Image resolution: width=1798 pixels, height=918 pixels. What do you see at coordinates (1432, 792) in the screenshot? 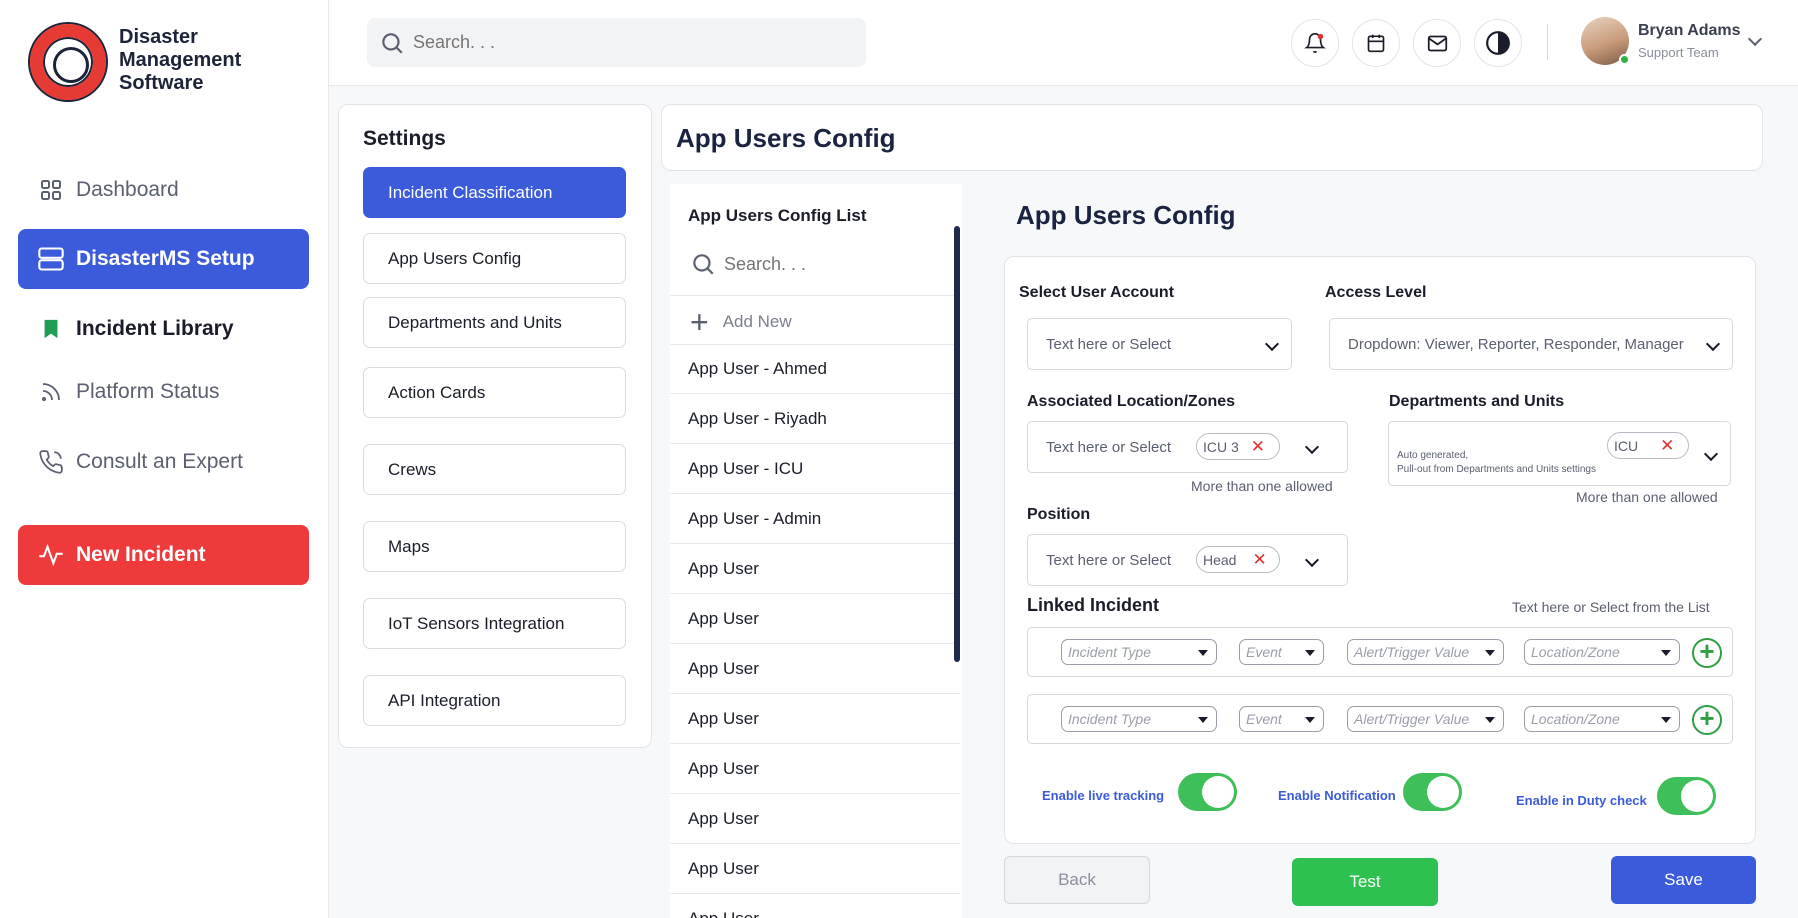
I see `notification-toggle` at bounding box center [1432, 792].